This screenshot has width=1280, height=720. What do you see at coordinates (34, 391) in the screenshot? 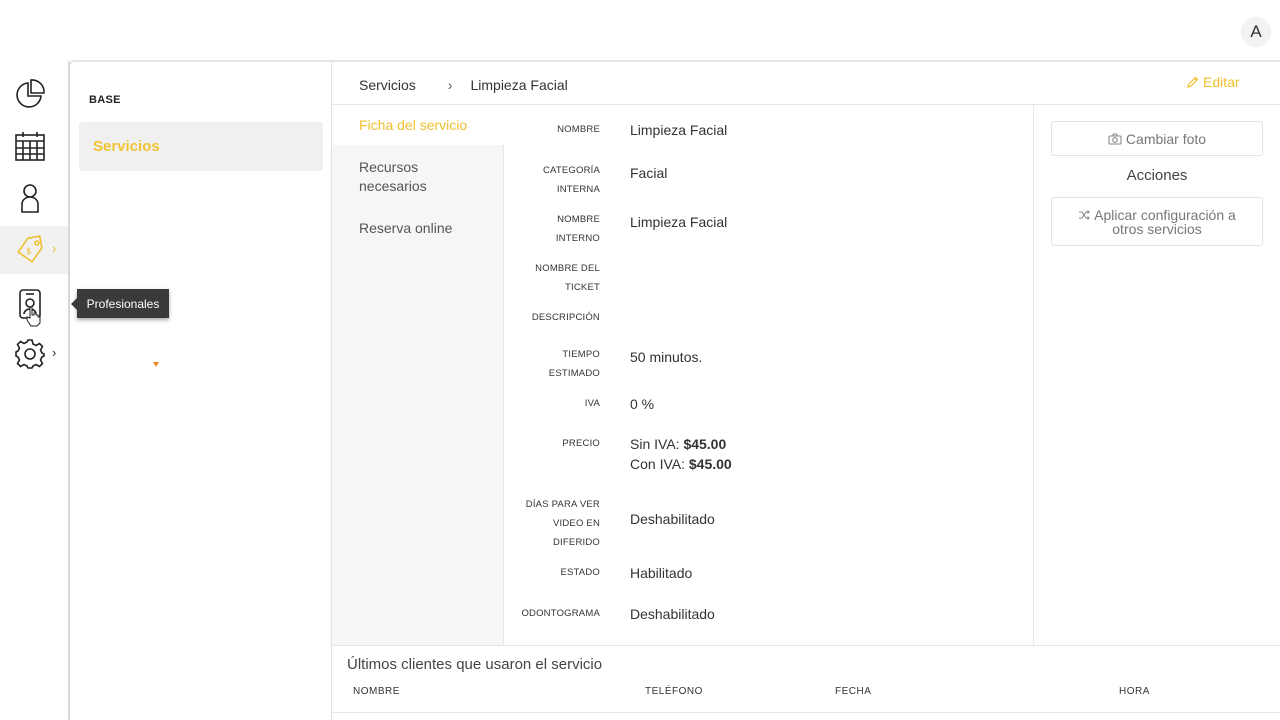
I see `icon-rail: $ › ›` at bounding box center [34, 391].